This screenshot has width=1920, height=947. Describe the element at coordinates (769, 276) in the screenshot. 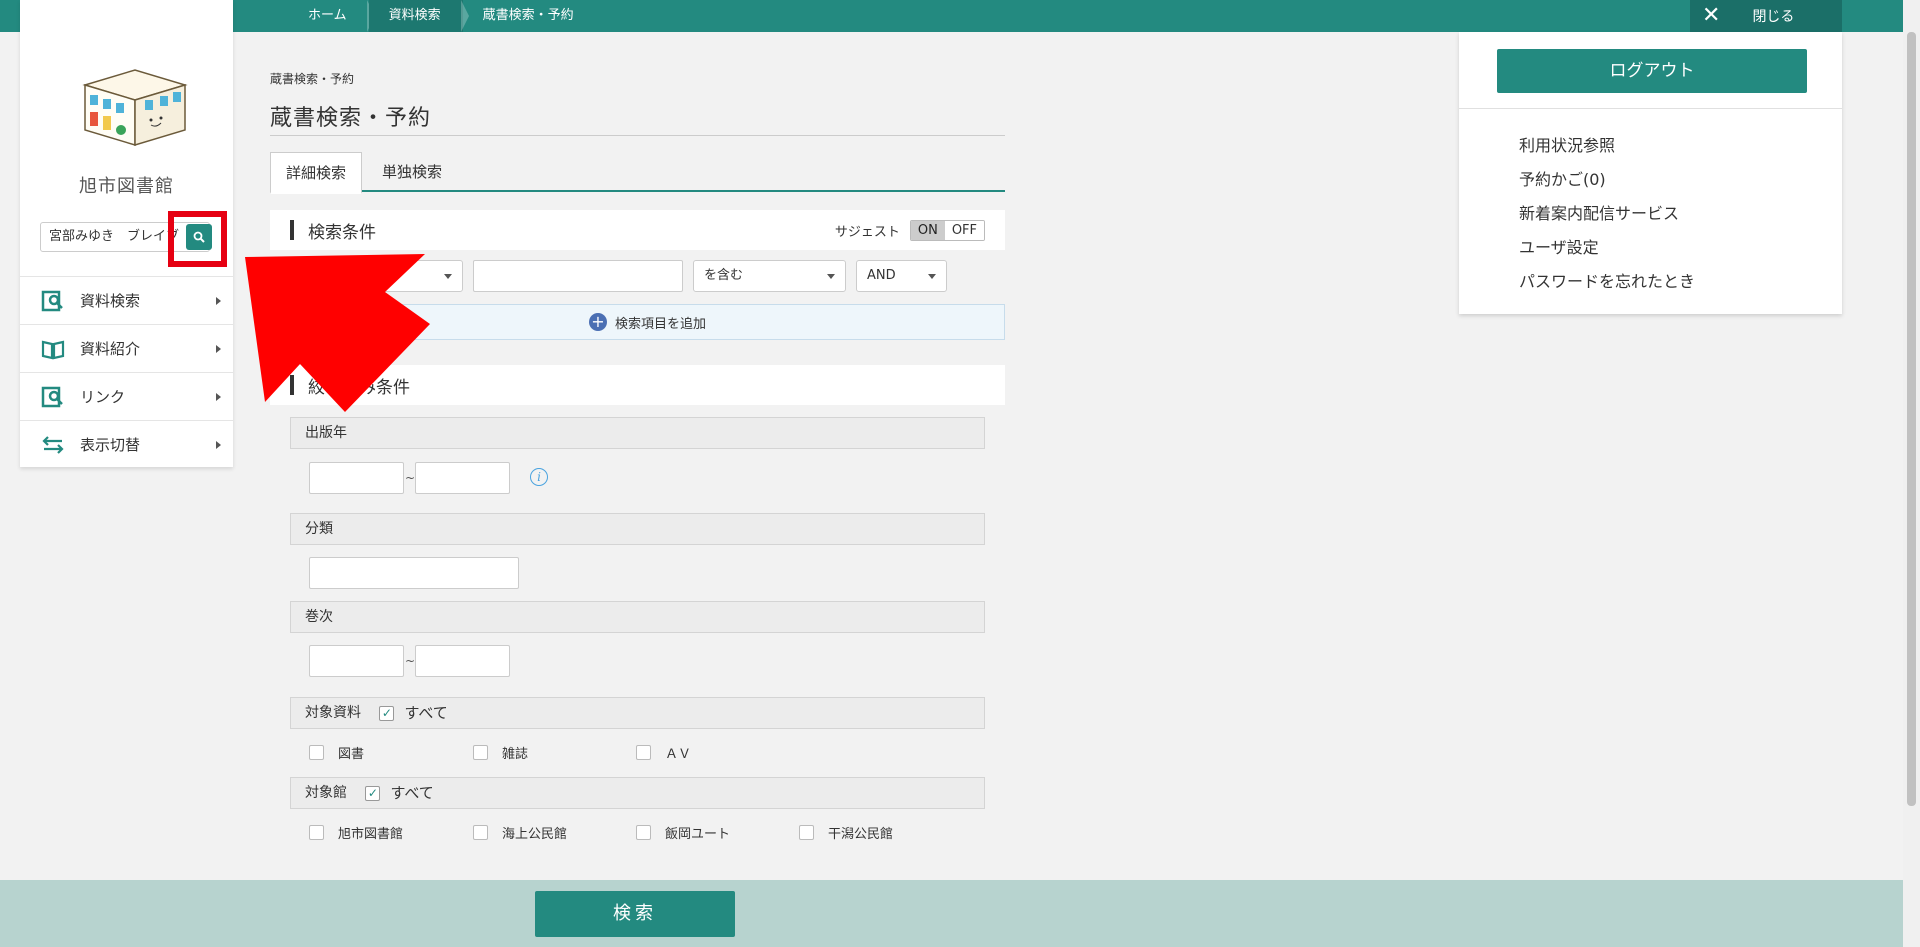

I see `match-select: を含む` at that location.